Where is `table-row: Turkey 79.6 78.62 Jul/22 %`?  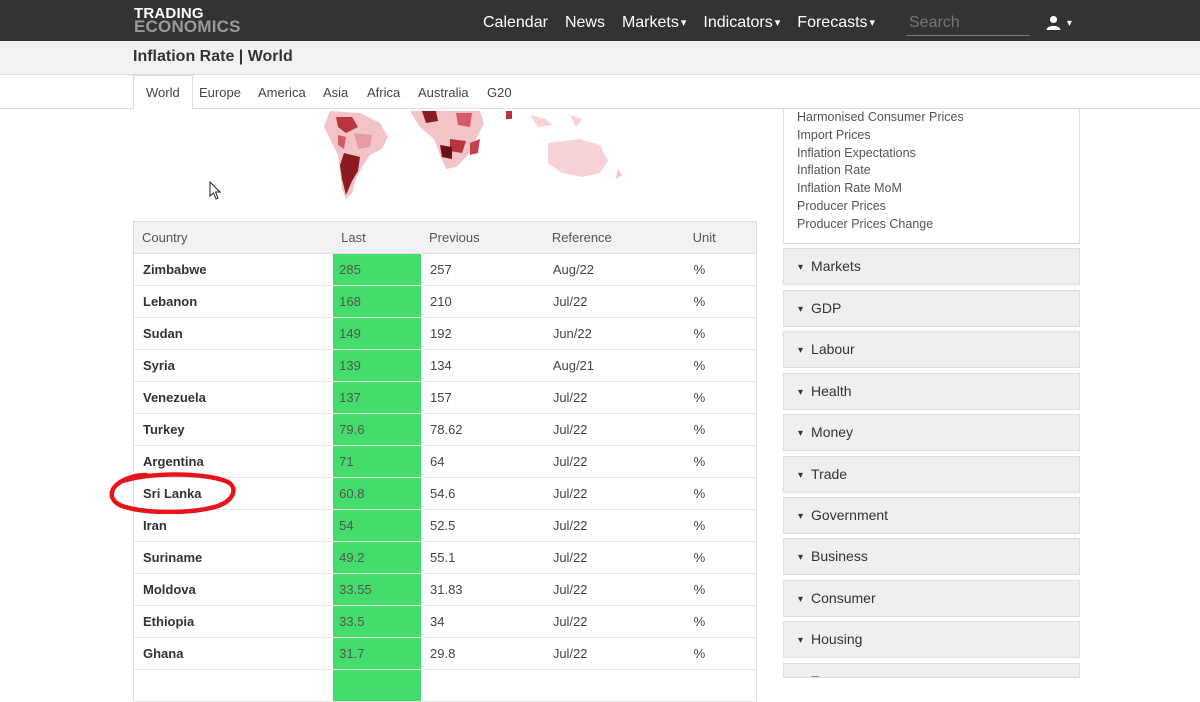
table-row: Turkey 79.6 78.62 Jul/22 % is located at coordinates (445, 429).